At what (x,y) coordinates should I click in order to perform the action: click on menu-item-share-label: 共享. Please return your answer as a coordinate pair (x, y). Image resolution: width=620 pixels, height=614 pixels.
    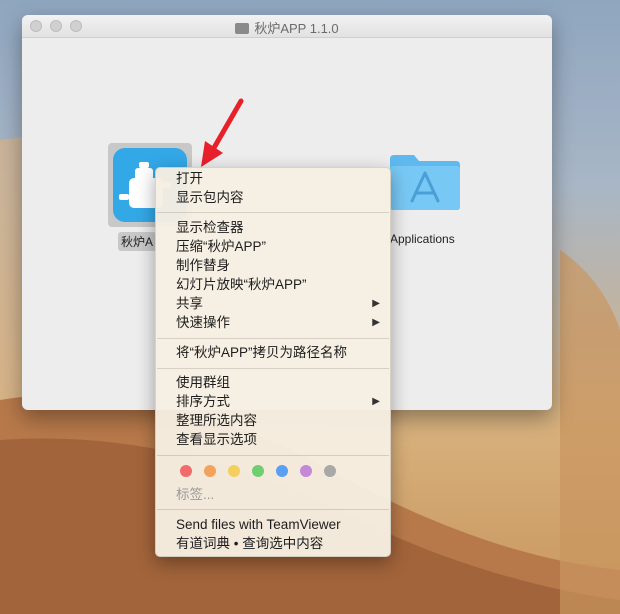
    Looking at the image, I should click on (189, 303).